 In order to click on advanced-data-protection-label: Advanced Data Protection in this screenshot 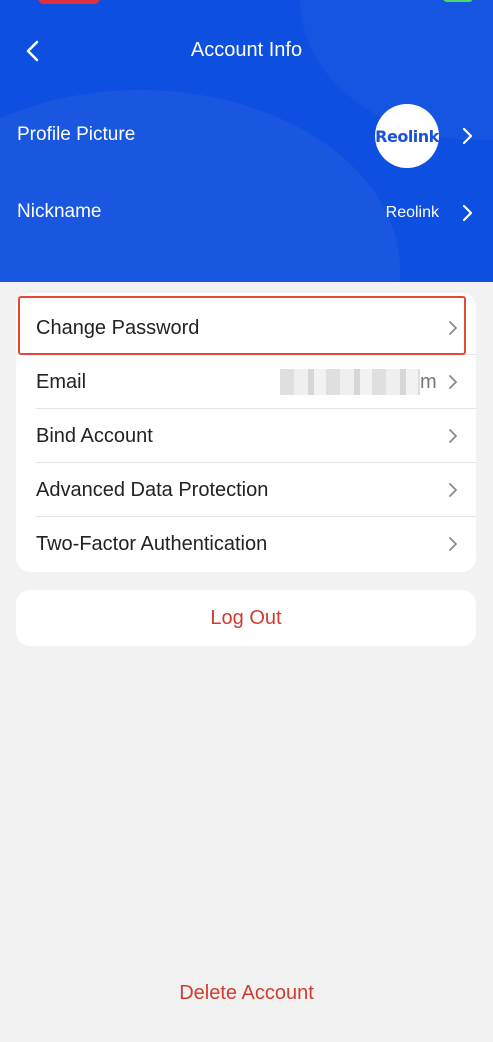, I will do `click(152, 490)`.